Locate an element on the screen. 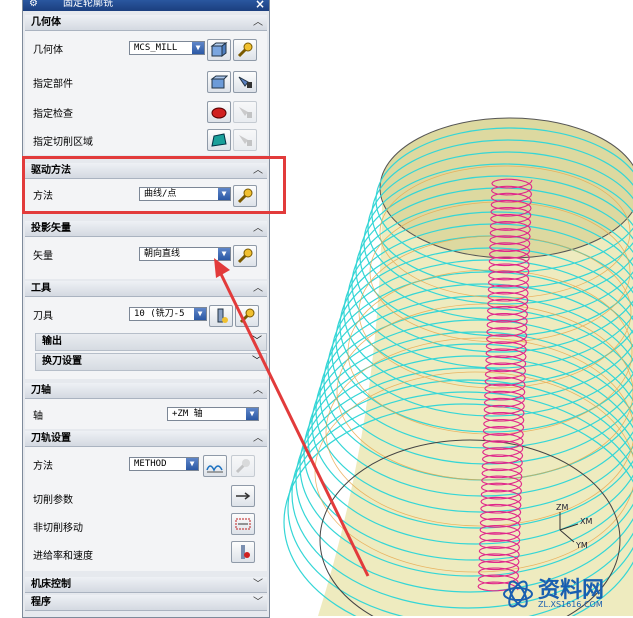 The height and width of the screenshot is (618, 633). tool-change-label: 换刀设置 is located at coordinates (62, 361).